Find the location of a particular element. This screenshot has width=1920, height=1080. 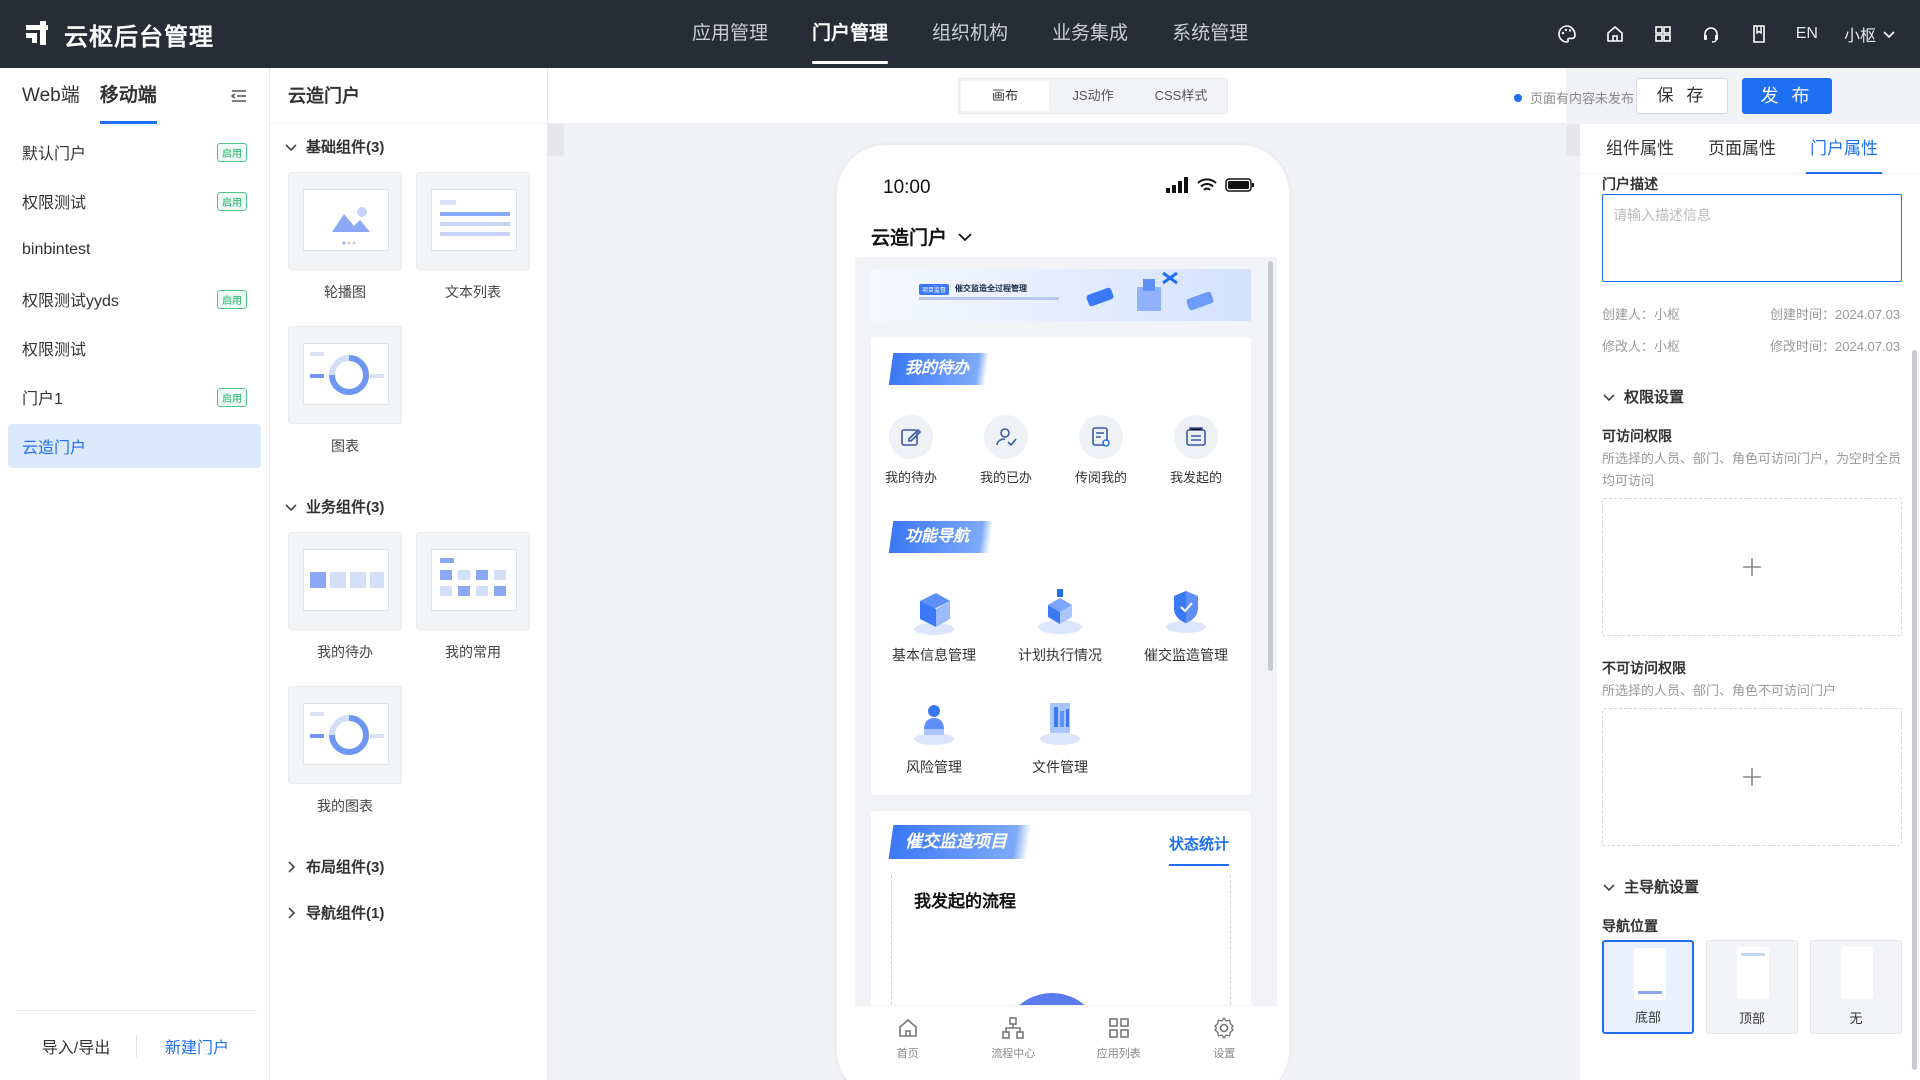

tab-settings: 设置 is located at coordinates (1225, 1037).